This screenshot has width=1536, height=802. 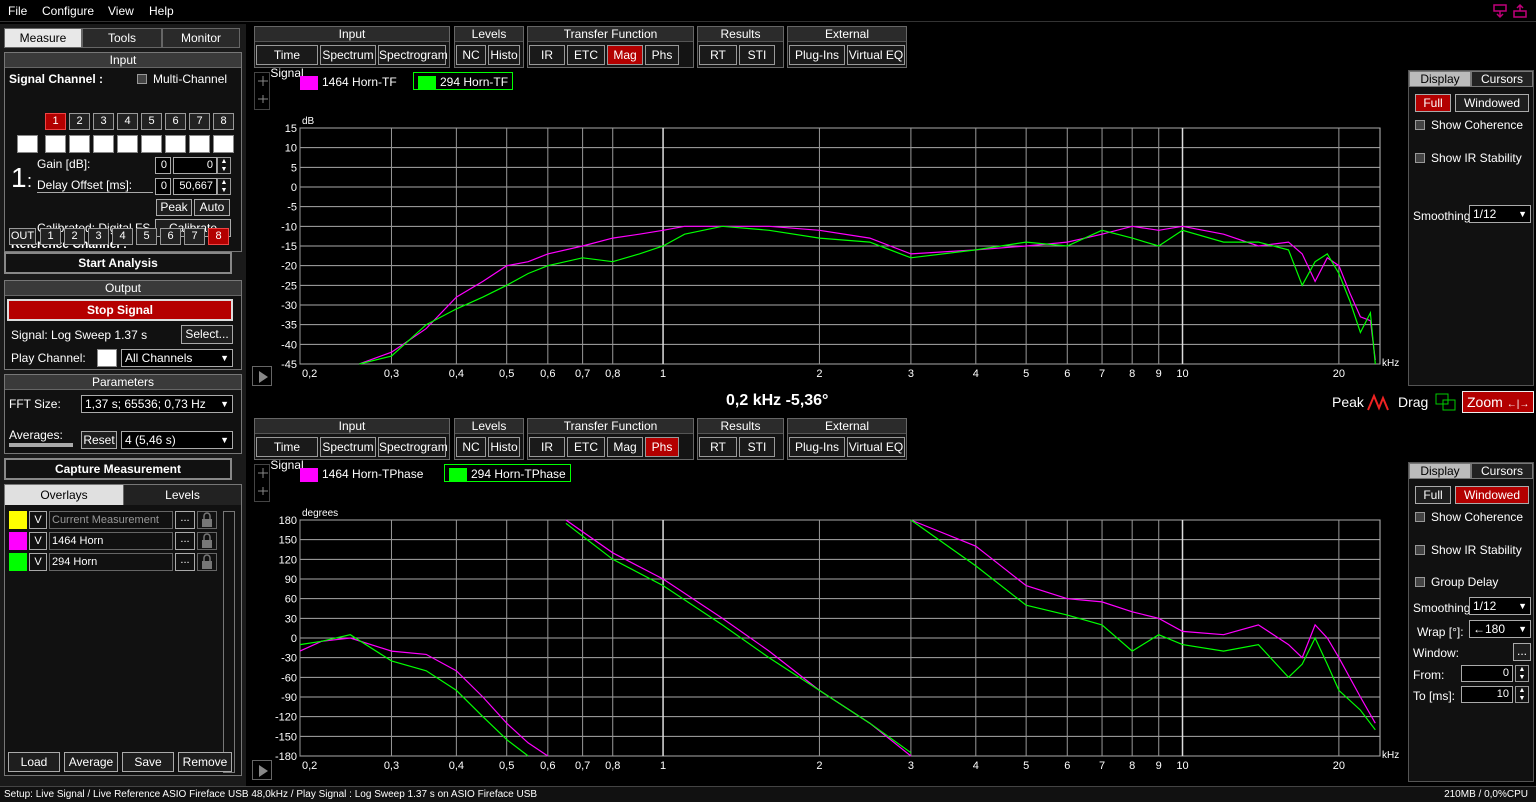 What do you see at coordinates (218, 236) in the screenshot?
I see `reference-channel-8: 8` at bounding box center [218, 236].